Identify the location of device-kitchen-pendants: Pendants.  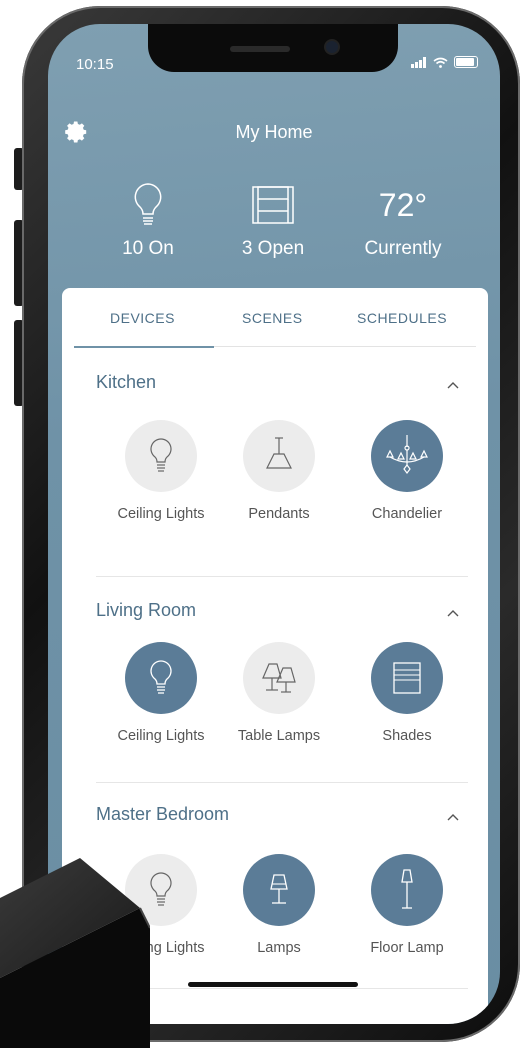
(279, 471).